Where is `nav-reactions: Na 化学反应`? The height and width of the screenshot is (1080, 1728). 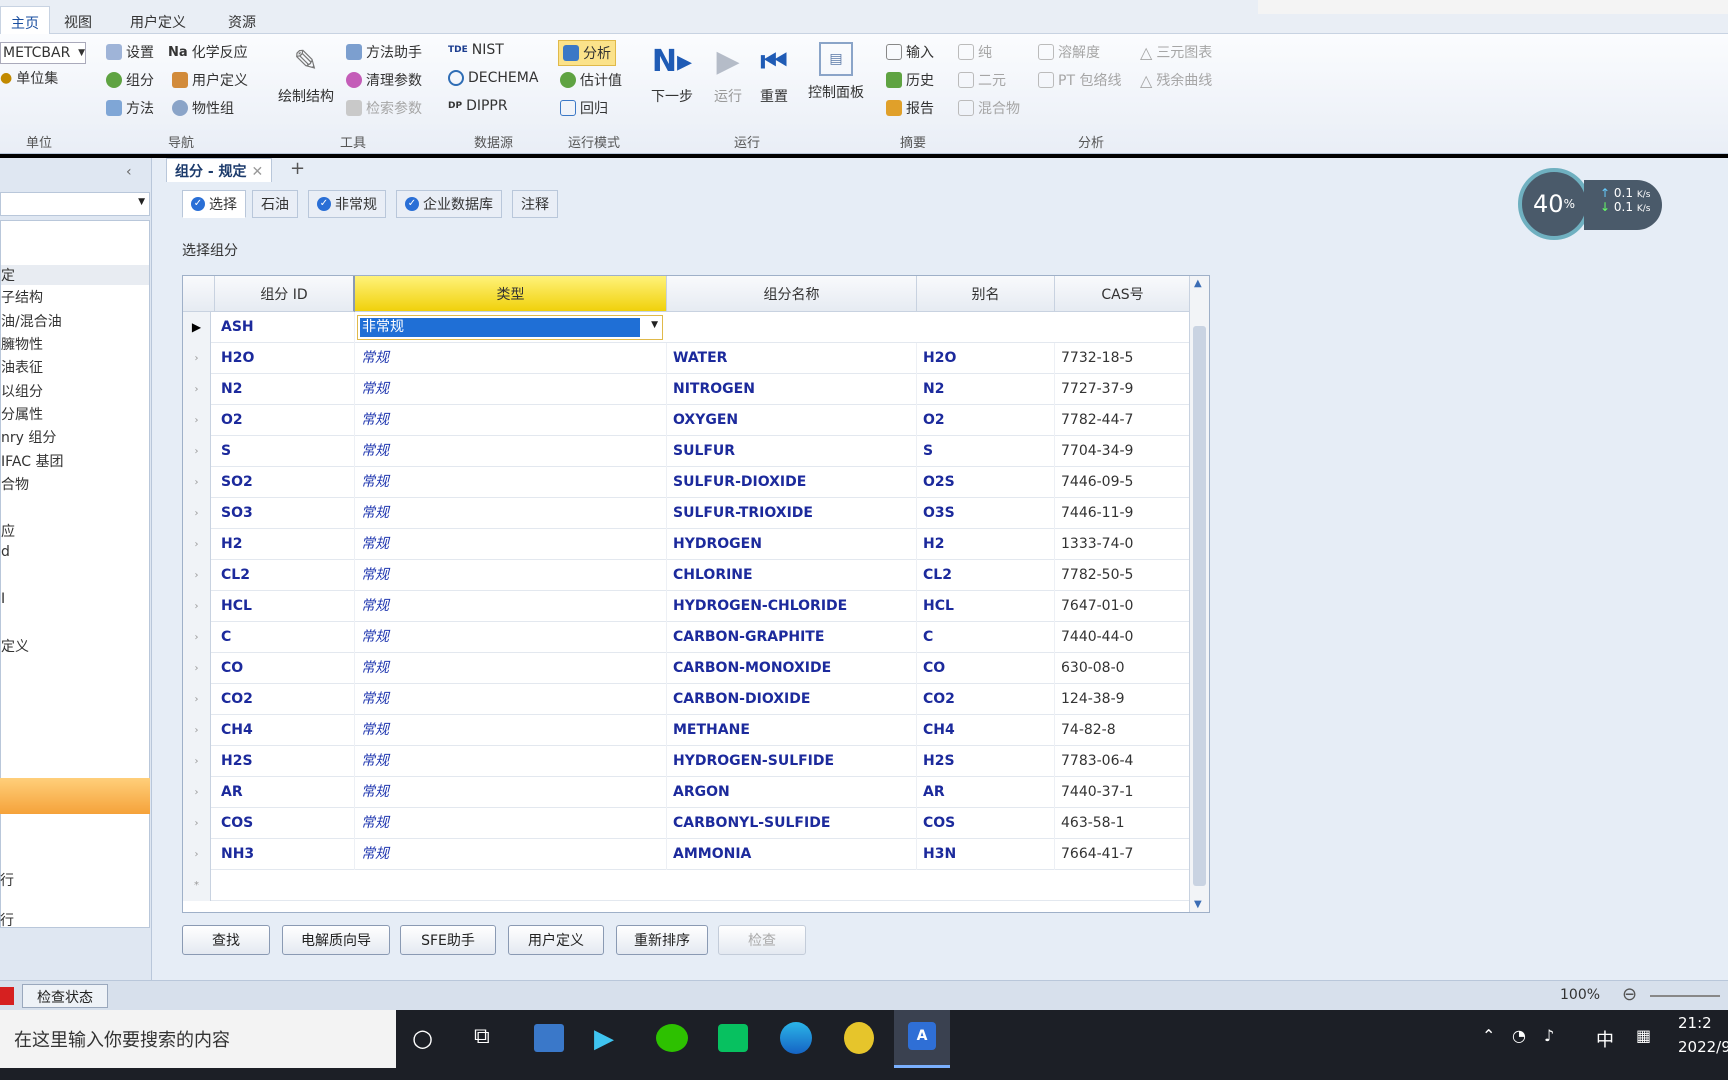 nav-reactions: Na 化学反应 is located at coordinates (208, 52).